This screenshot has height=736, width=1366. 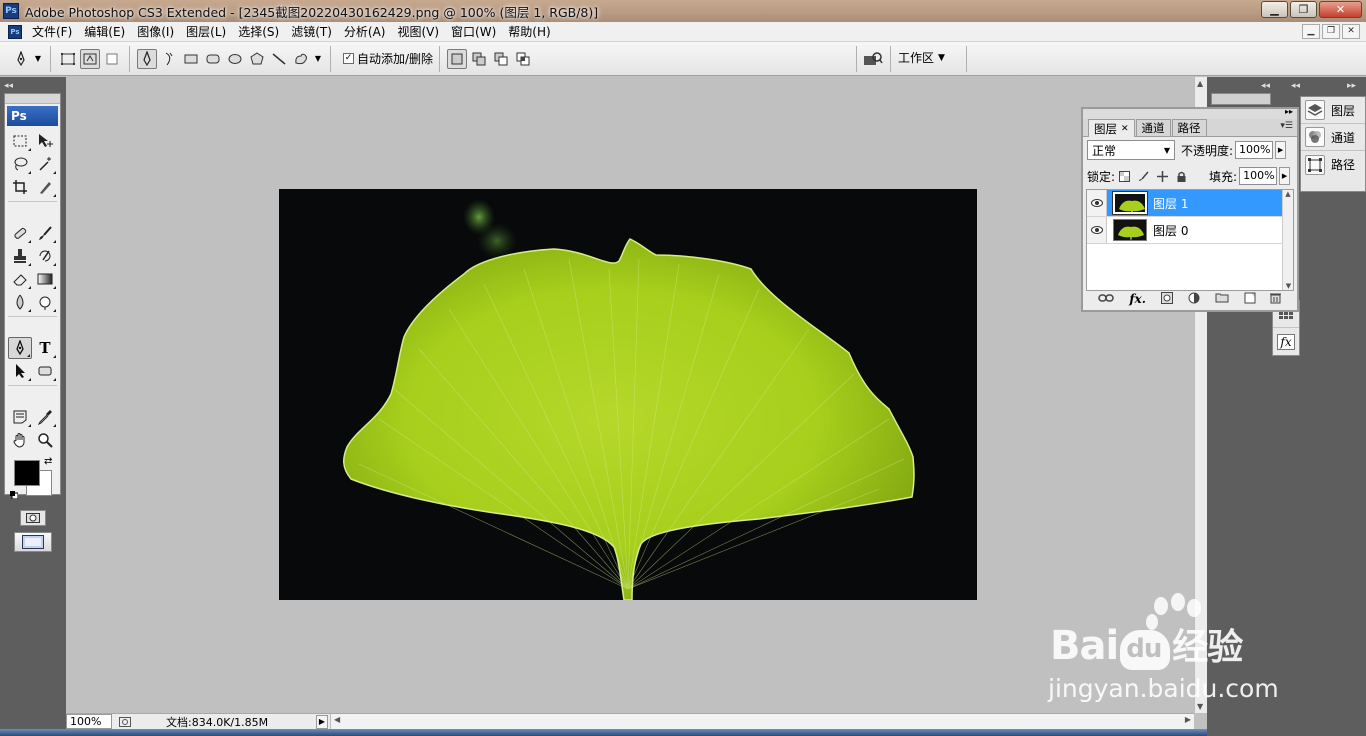 What do you see at coordinates (125, 722) in the screenshot?
I see `status-preview-icon` at bounding box center [125, 722].